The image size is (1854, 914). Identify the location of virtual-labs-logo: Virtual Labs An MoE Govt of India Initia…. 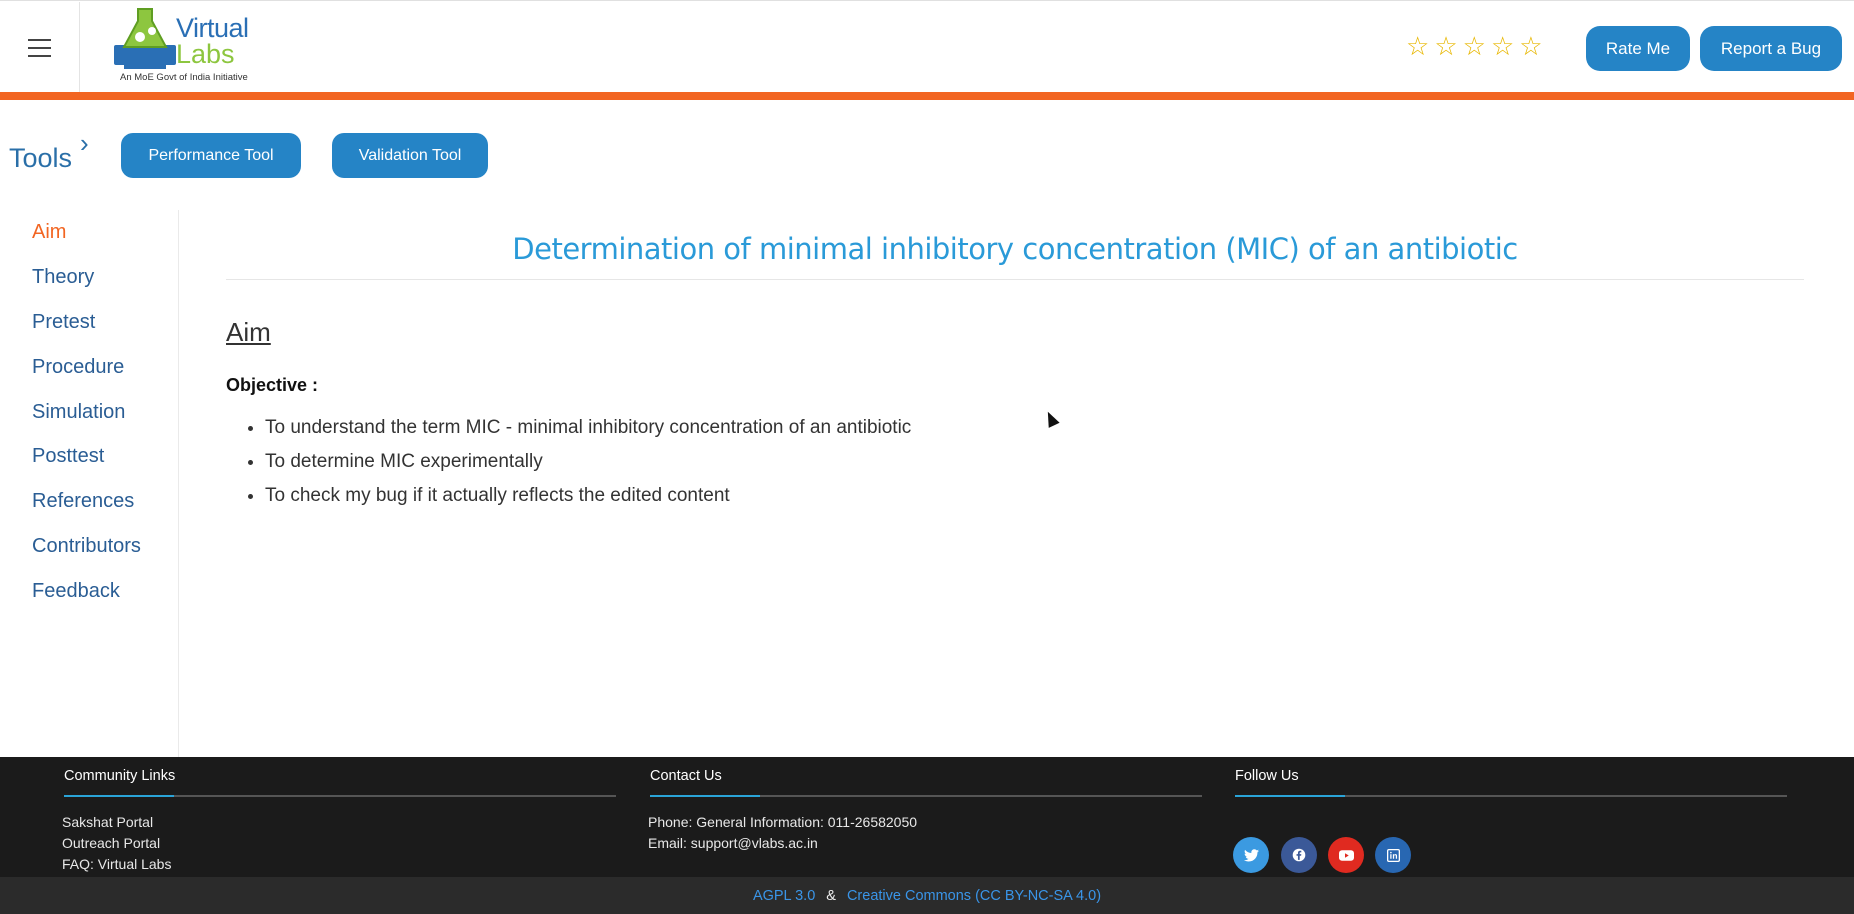
(179, 47).